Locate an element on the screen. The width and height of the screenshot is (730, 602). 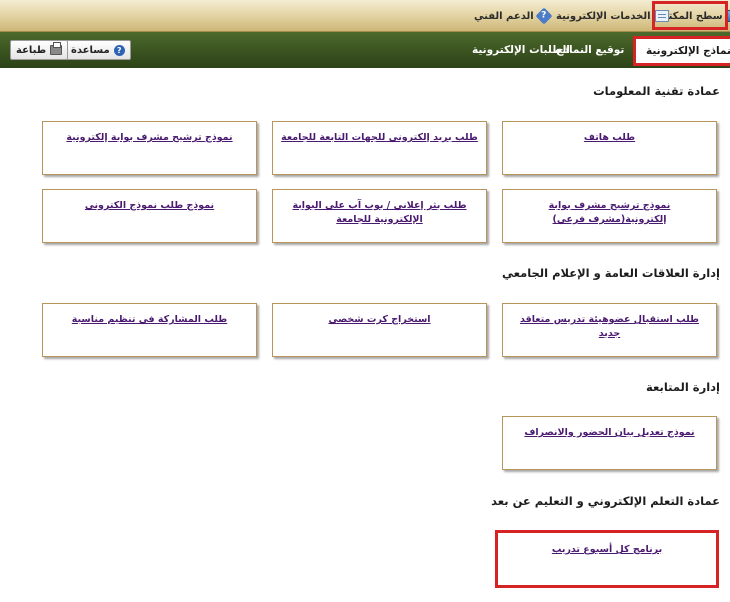
eservices-label: الخدمات الإلكترونية is located at coordinates (603, 16).